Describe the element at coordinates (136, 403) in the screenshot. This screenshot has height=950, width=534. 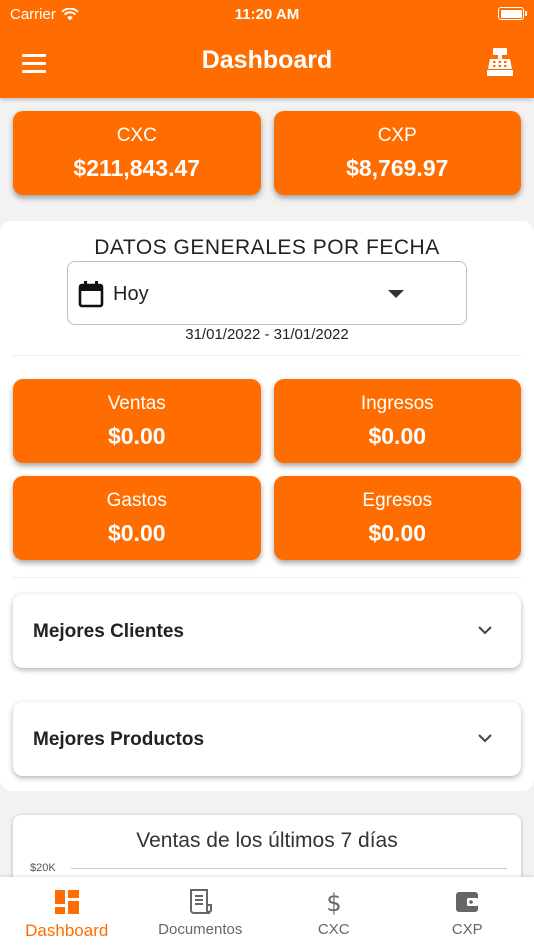
I see `ventas-label: Ventas` at that location.